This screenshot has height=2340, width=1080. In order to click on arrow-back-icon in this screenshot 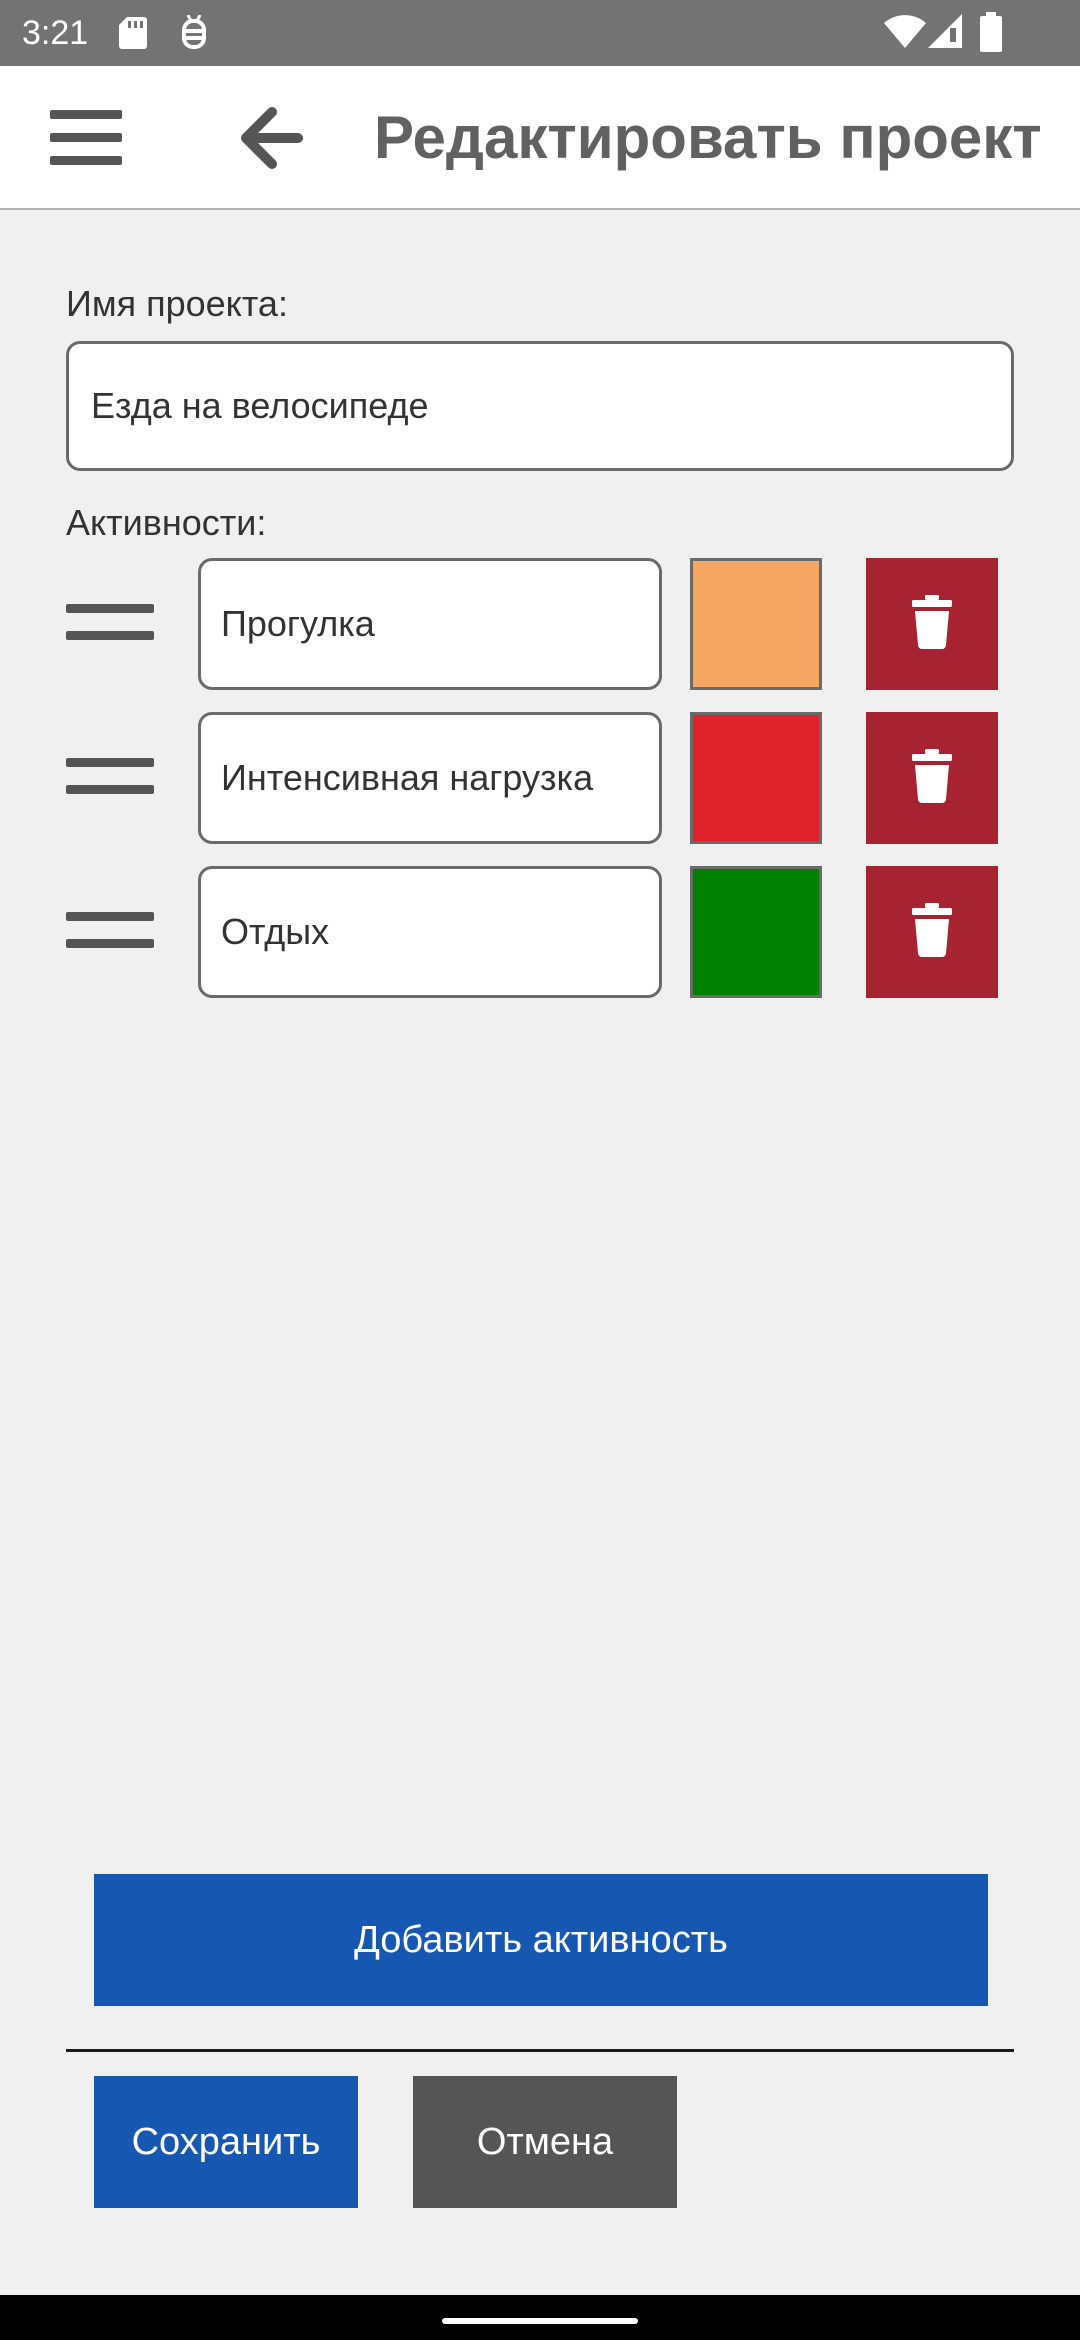, I will do `click(271, 140)`.